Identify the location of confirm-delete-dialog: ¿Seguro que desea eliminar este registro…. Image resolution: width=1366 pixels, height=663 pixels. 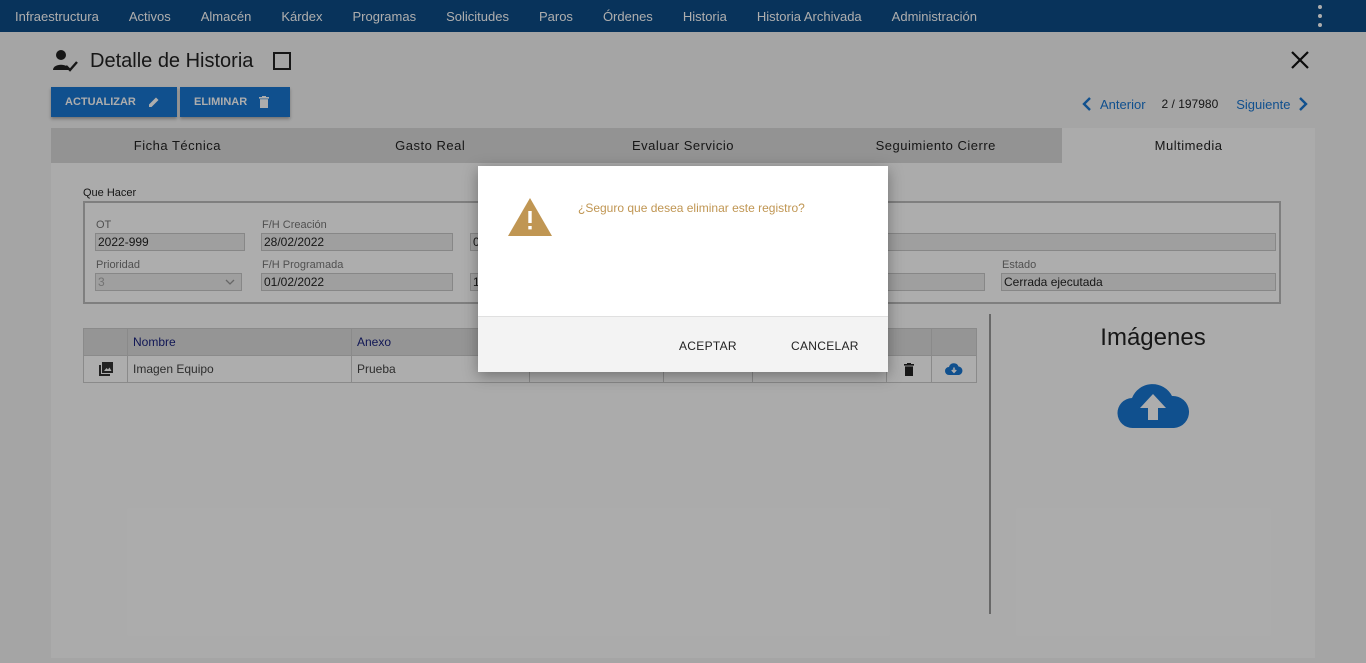
(683, 269).